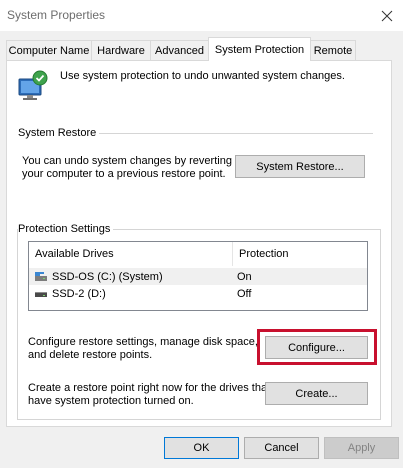 The image size is (403, 468). I want to click on tab-hardware: Hardware, so click(121, 50).